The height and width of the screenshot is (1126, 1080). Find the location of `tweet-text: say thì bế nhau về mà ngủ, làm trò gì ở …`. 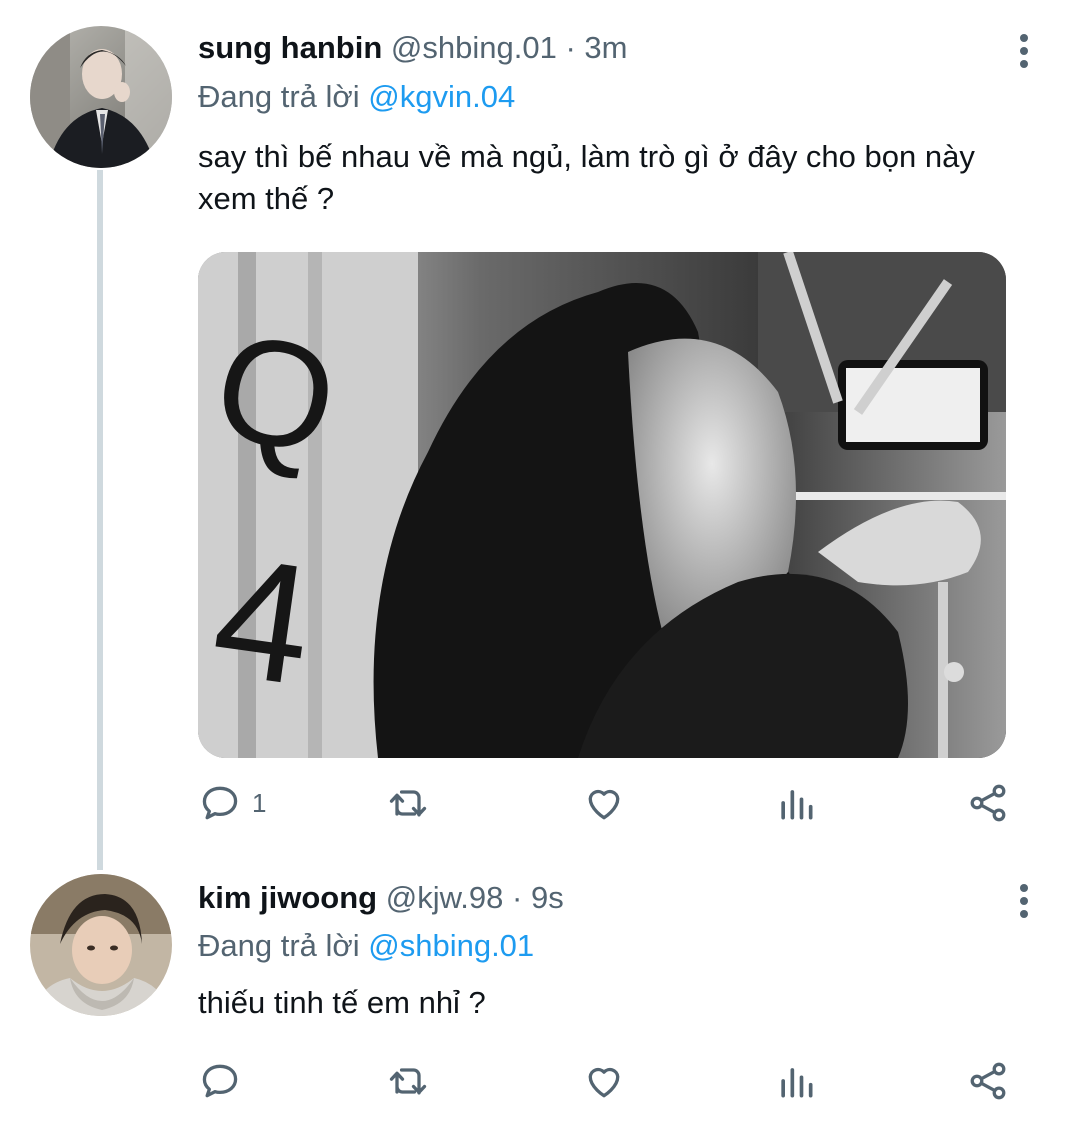

tweet-text: say thì bế nhau về mà ngủ, làm trò gì ở … is located at coordinates (586, 177).